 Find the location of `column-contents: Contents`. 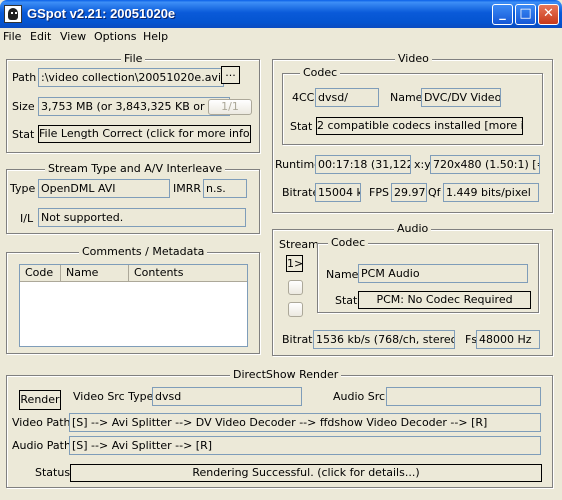

column-contents: Contents is located at coordinates (188, 273).